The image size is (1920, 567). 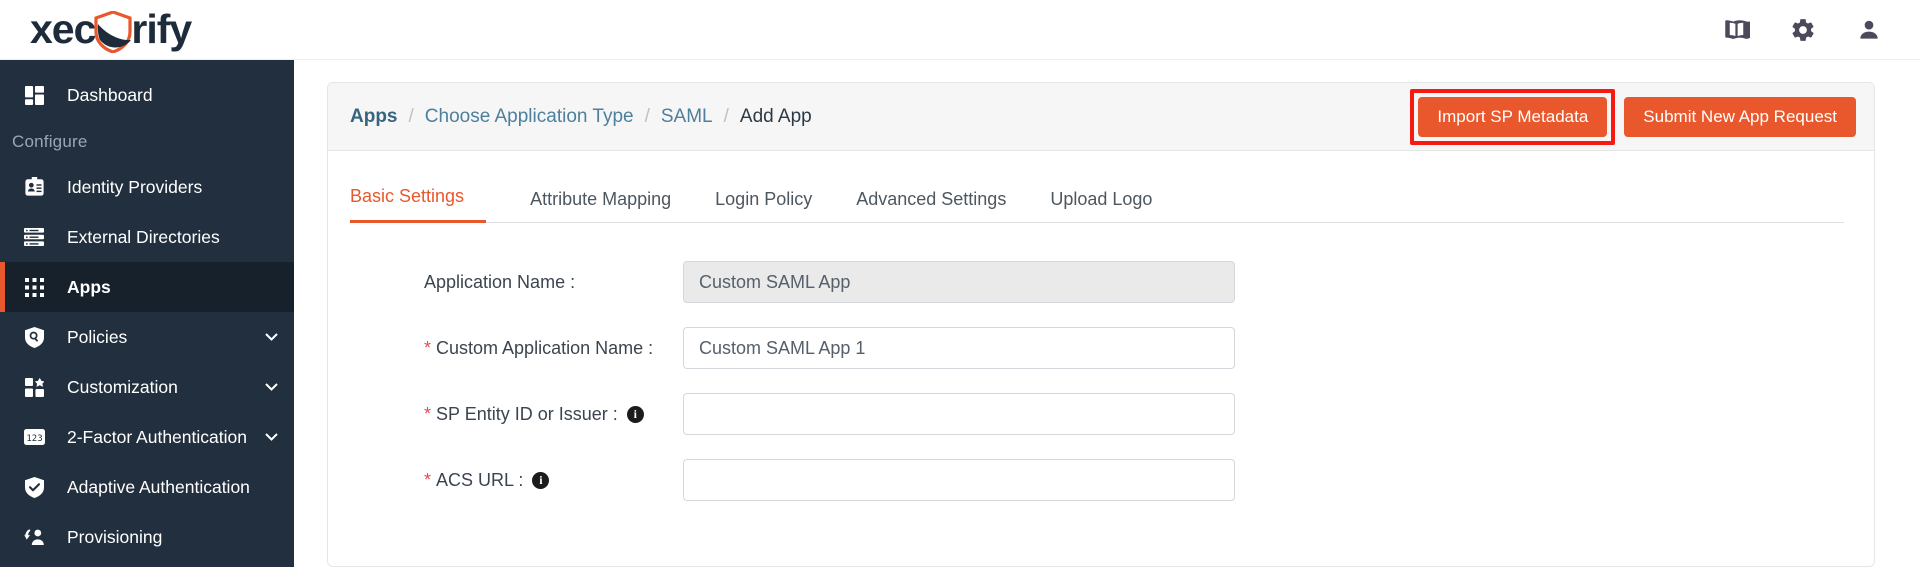 What do you see at coordinates (34, 237) in the screenshot?
I see `directory-list-icon` at bounding box center [34, 237].